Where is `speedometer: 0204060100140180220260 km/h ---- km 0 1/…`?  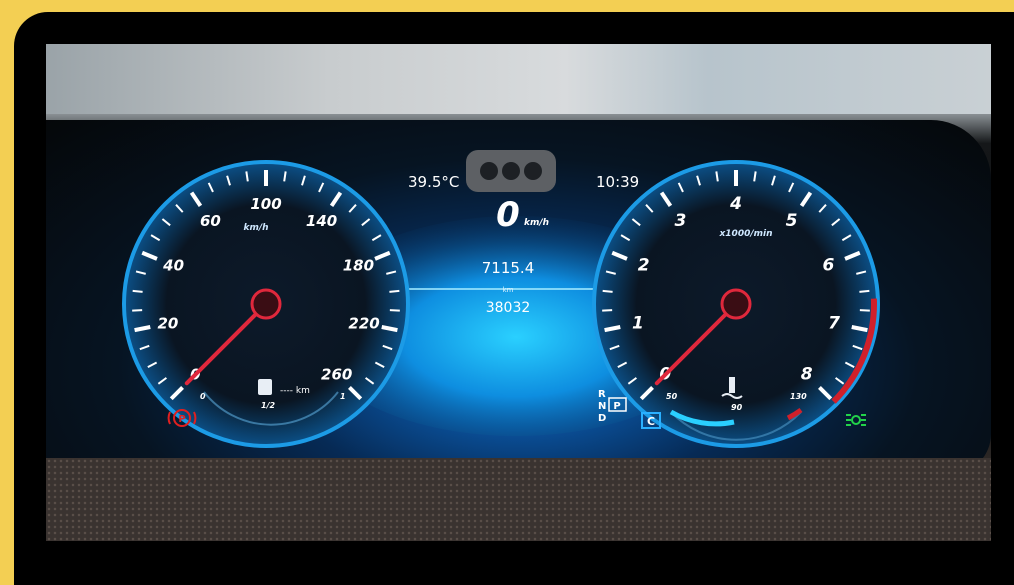
speedometer: 0204060100140180220260 km/h ---- km 0 1/… is located at coordinates (266, 304).